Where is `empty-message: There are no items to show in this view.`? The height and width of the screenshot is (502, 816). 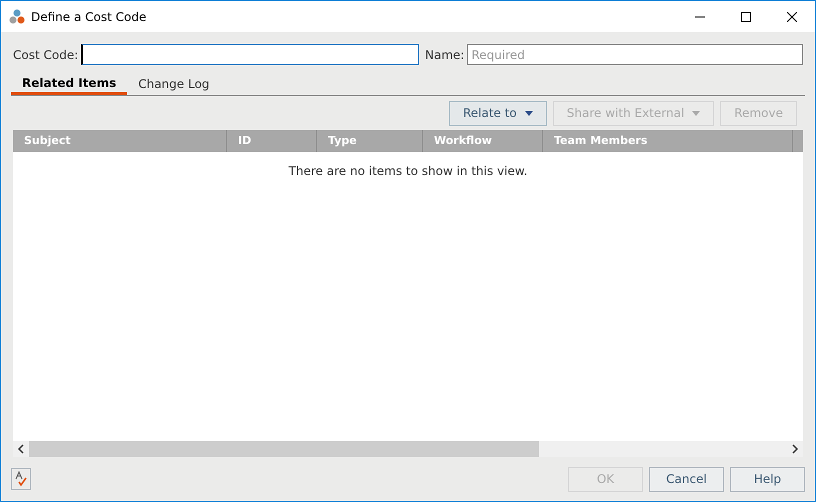
empty-message: There are no items to show in this view. is located at coordinates (408, 170).